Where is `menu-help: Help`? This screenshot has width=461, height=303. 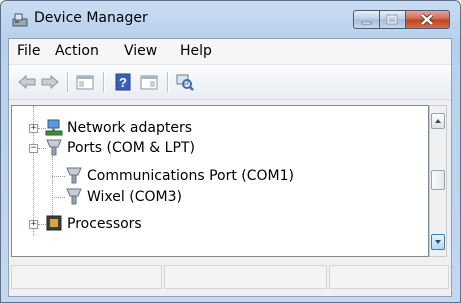
menu-help: Help is located at coordinates (196, 51).